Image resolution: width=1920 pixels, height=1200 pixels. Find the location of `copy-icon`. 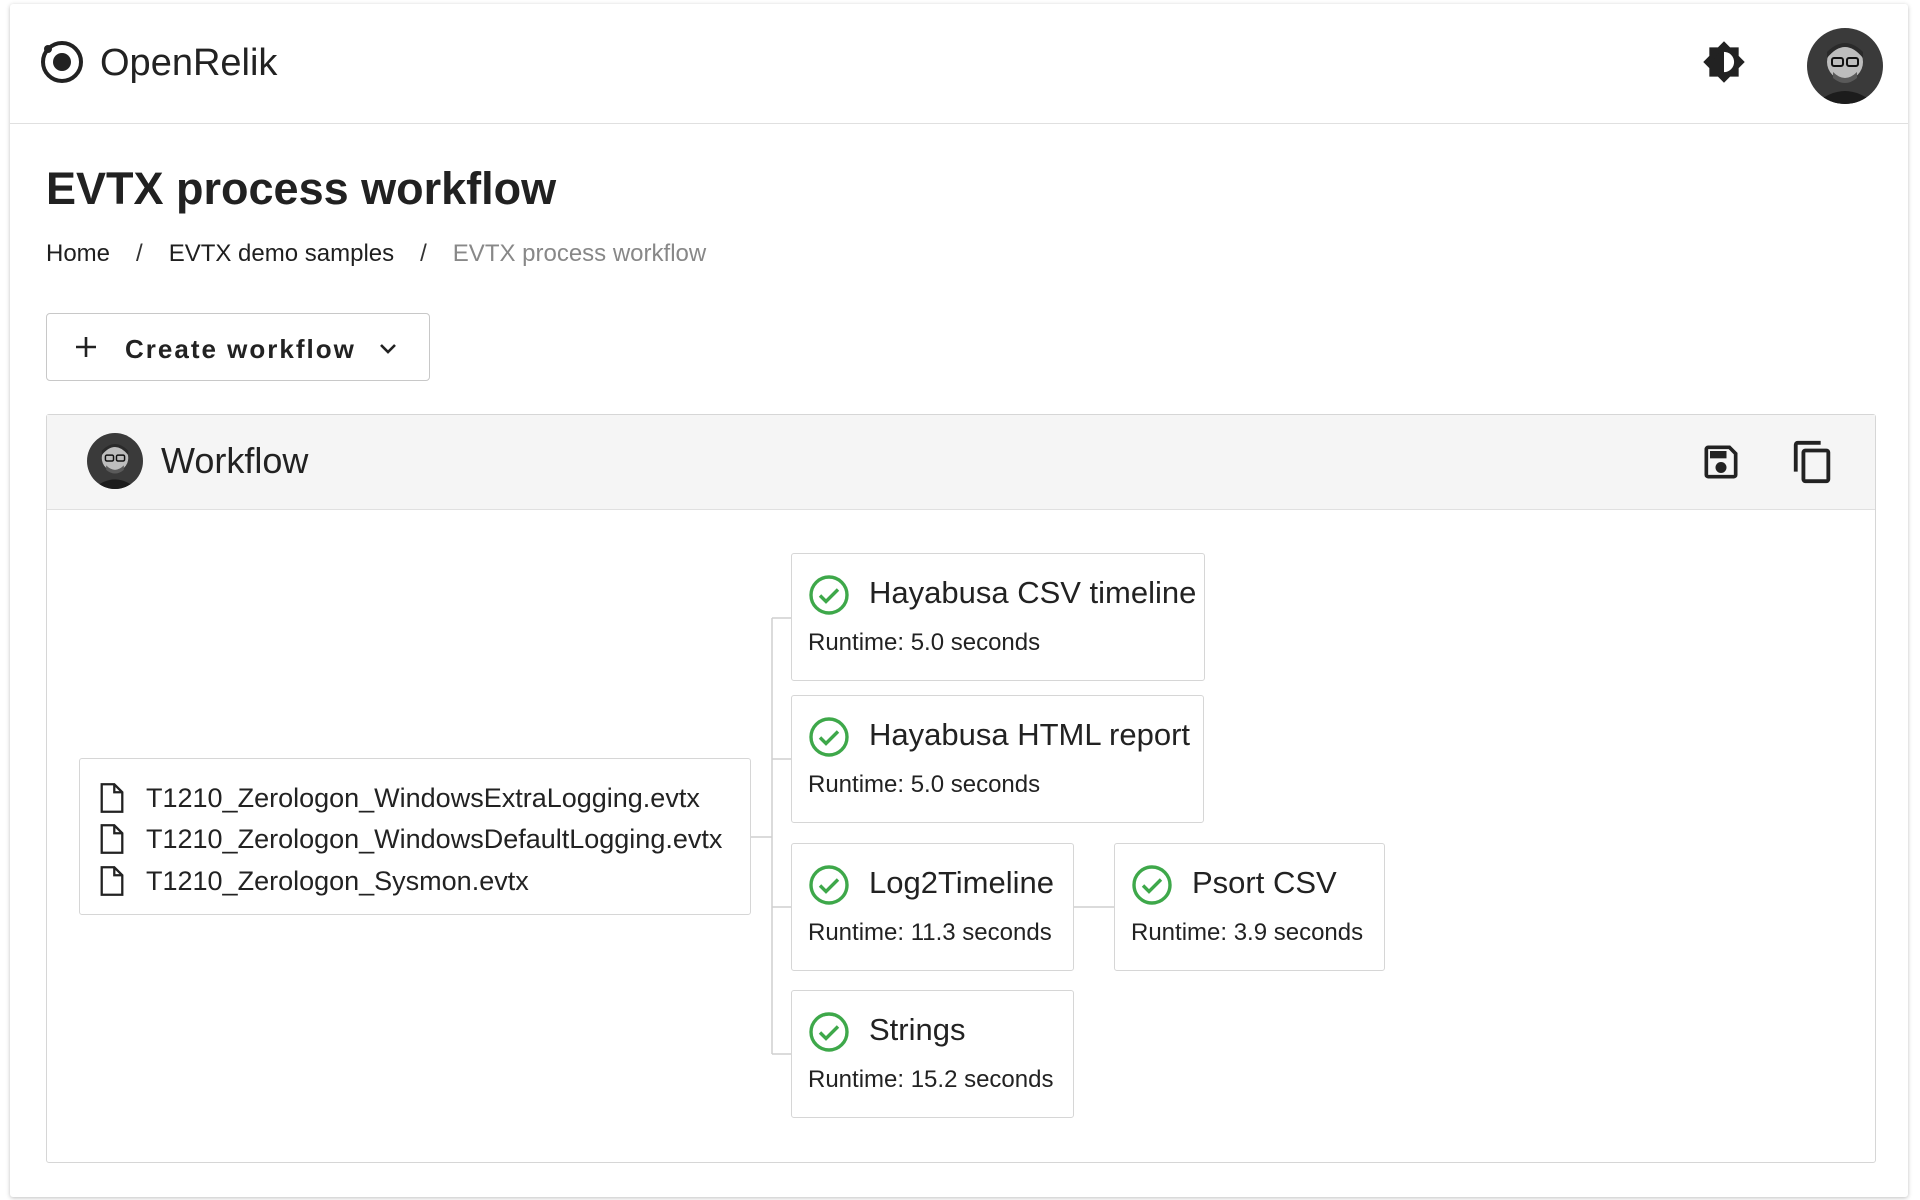

copy-icon is located at coordinates (1812, 462).